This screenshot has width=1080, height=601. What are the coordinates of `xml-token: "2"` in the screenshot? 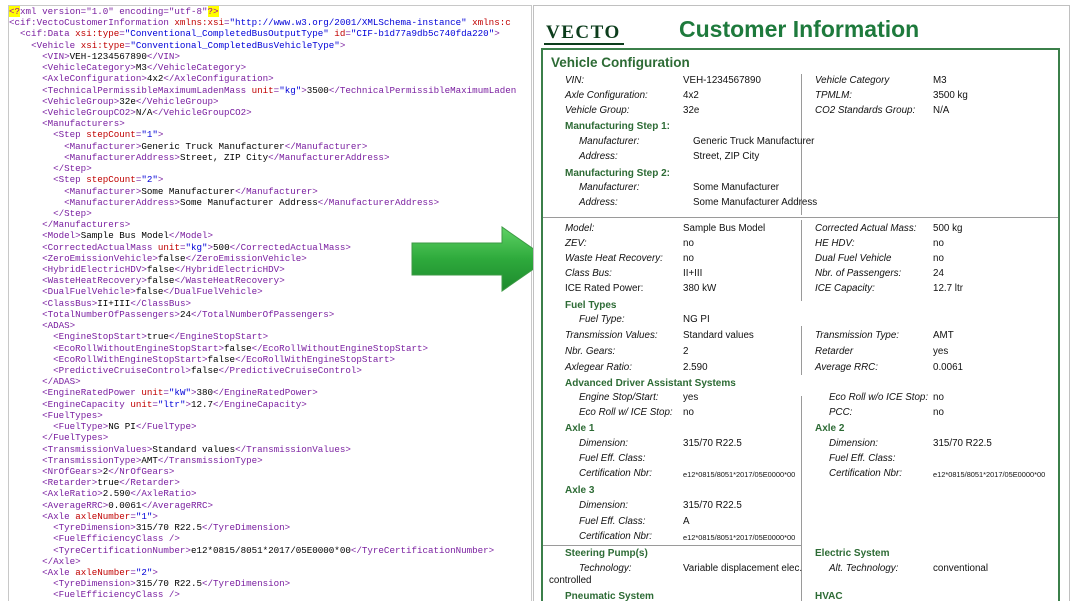 It's located at (144, 572).